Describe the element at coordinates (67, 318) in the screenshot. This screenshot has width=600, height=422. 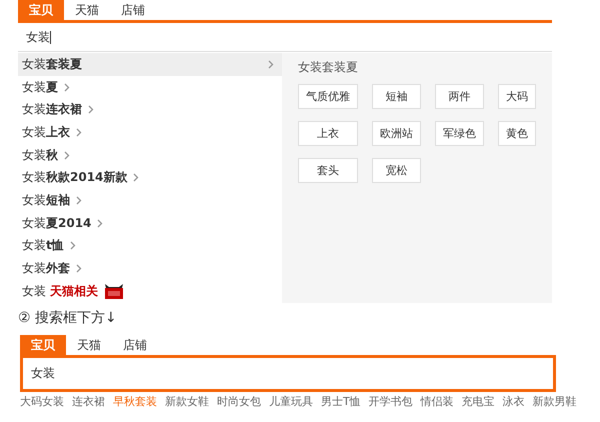
I see `caption-text: ② 搜索框下方↓` at that location.